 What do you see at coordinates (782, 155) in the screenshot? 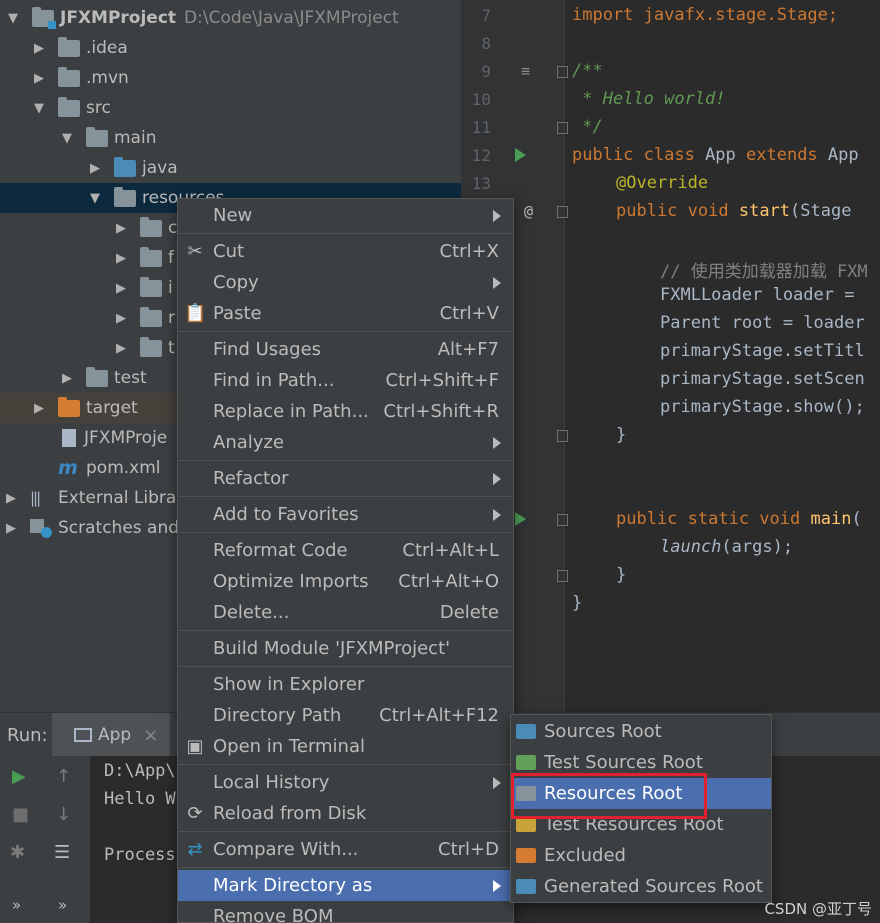
I see `code-text: extends` at bounding box center [782, 155].